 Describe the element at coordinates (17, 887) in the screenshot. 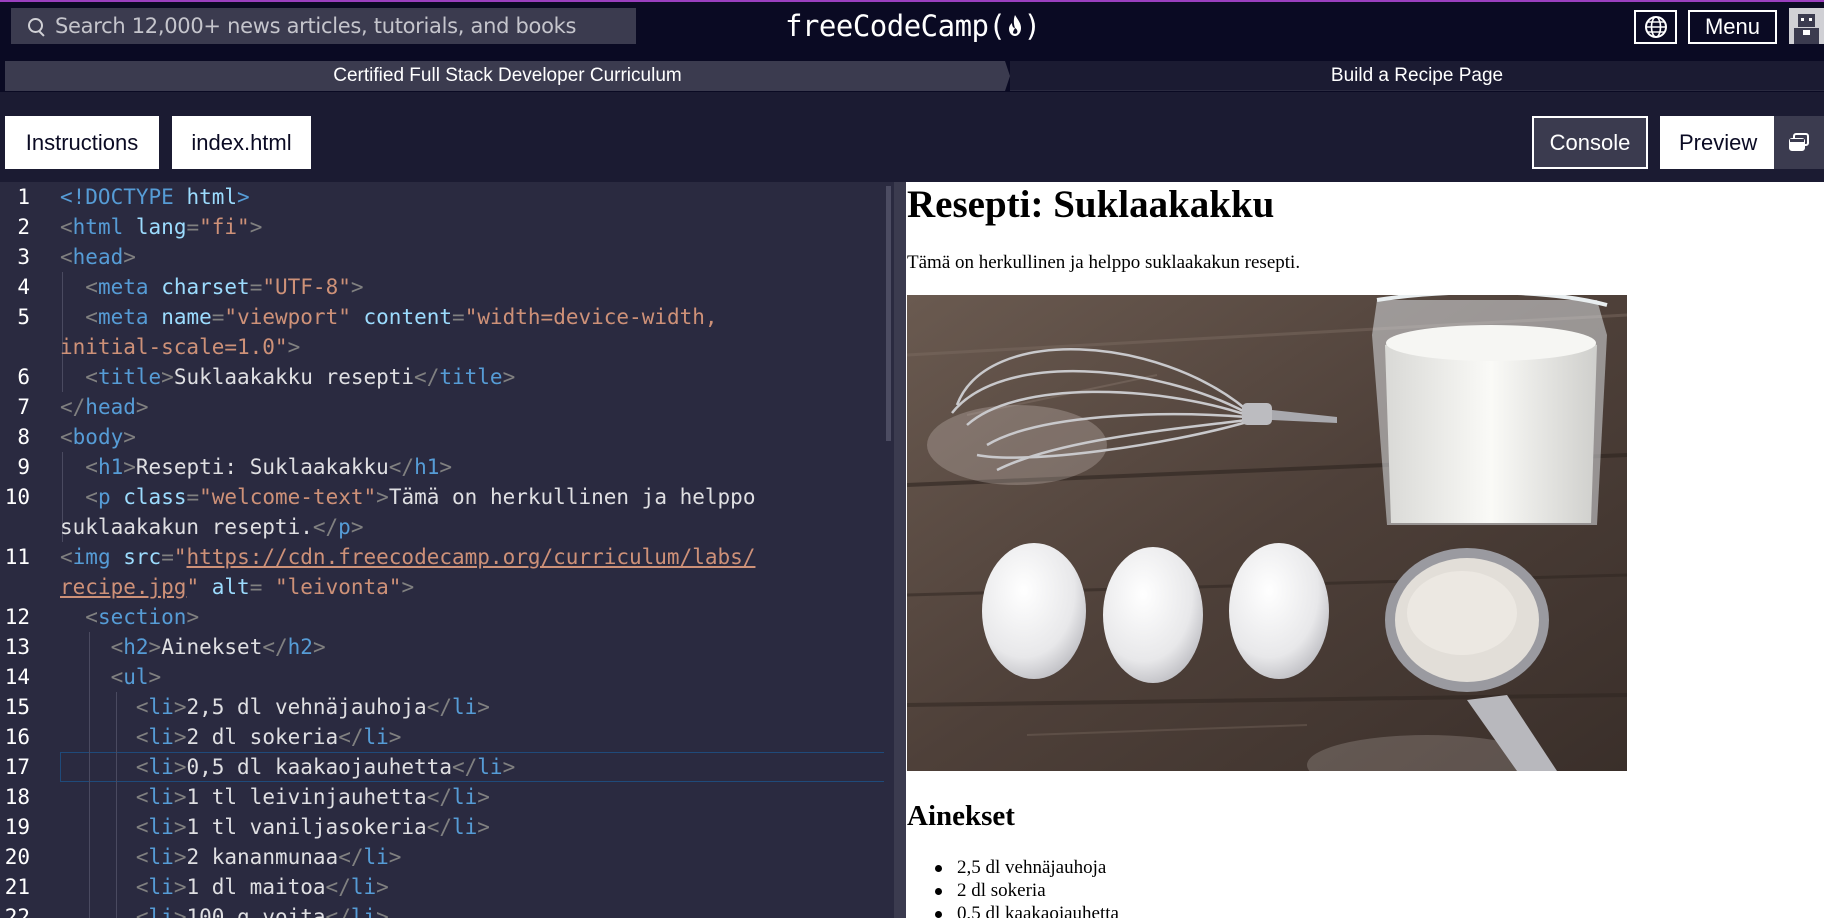

I see `line-number: 21` at that location.